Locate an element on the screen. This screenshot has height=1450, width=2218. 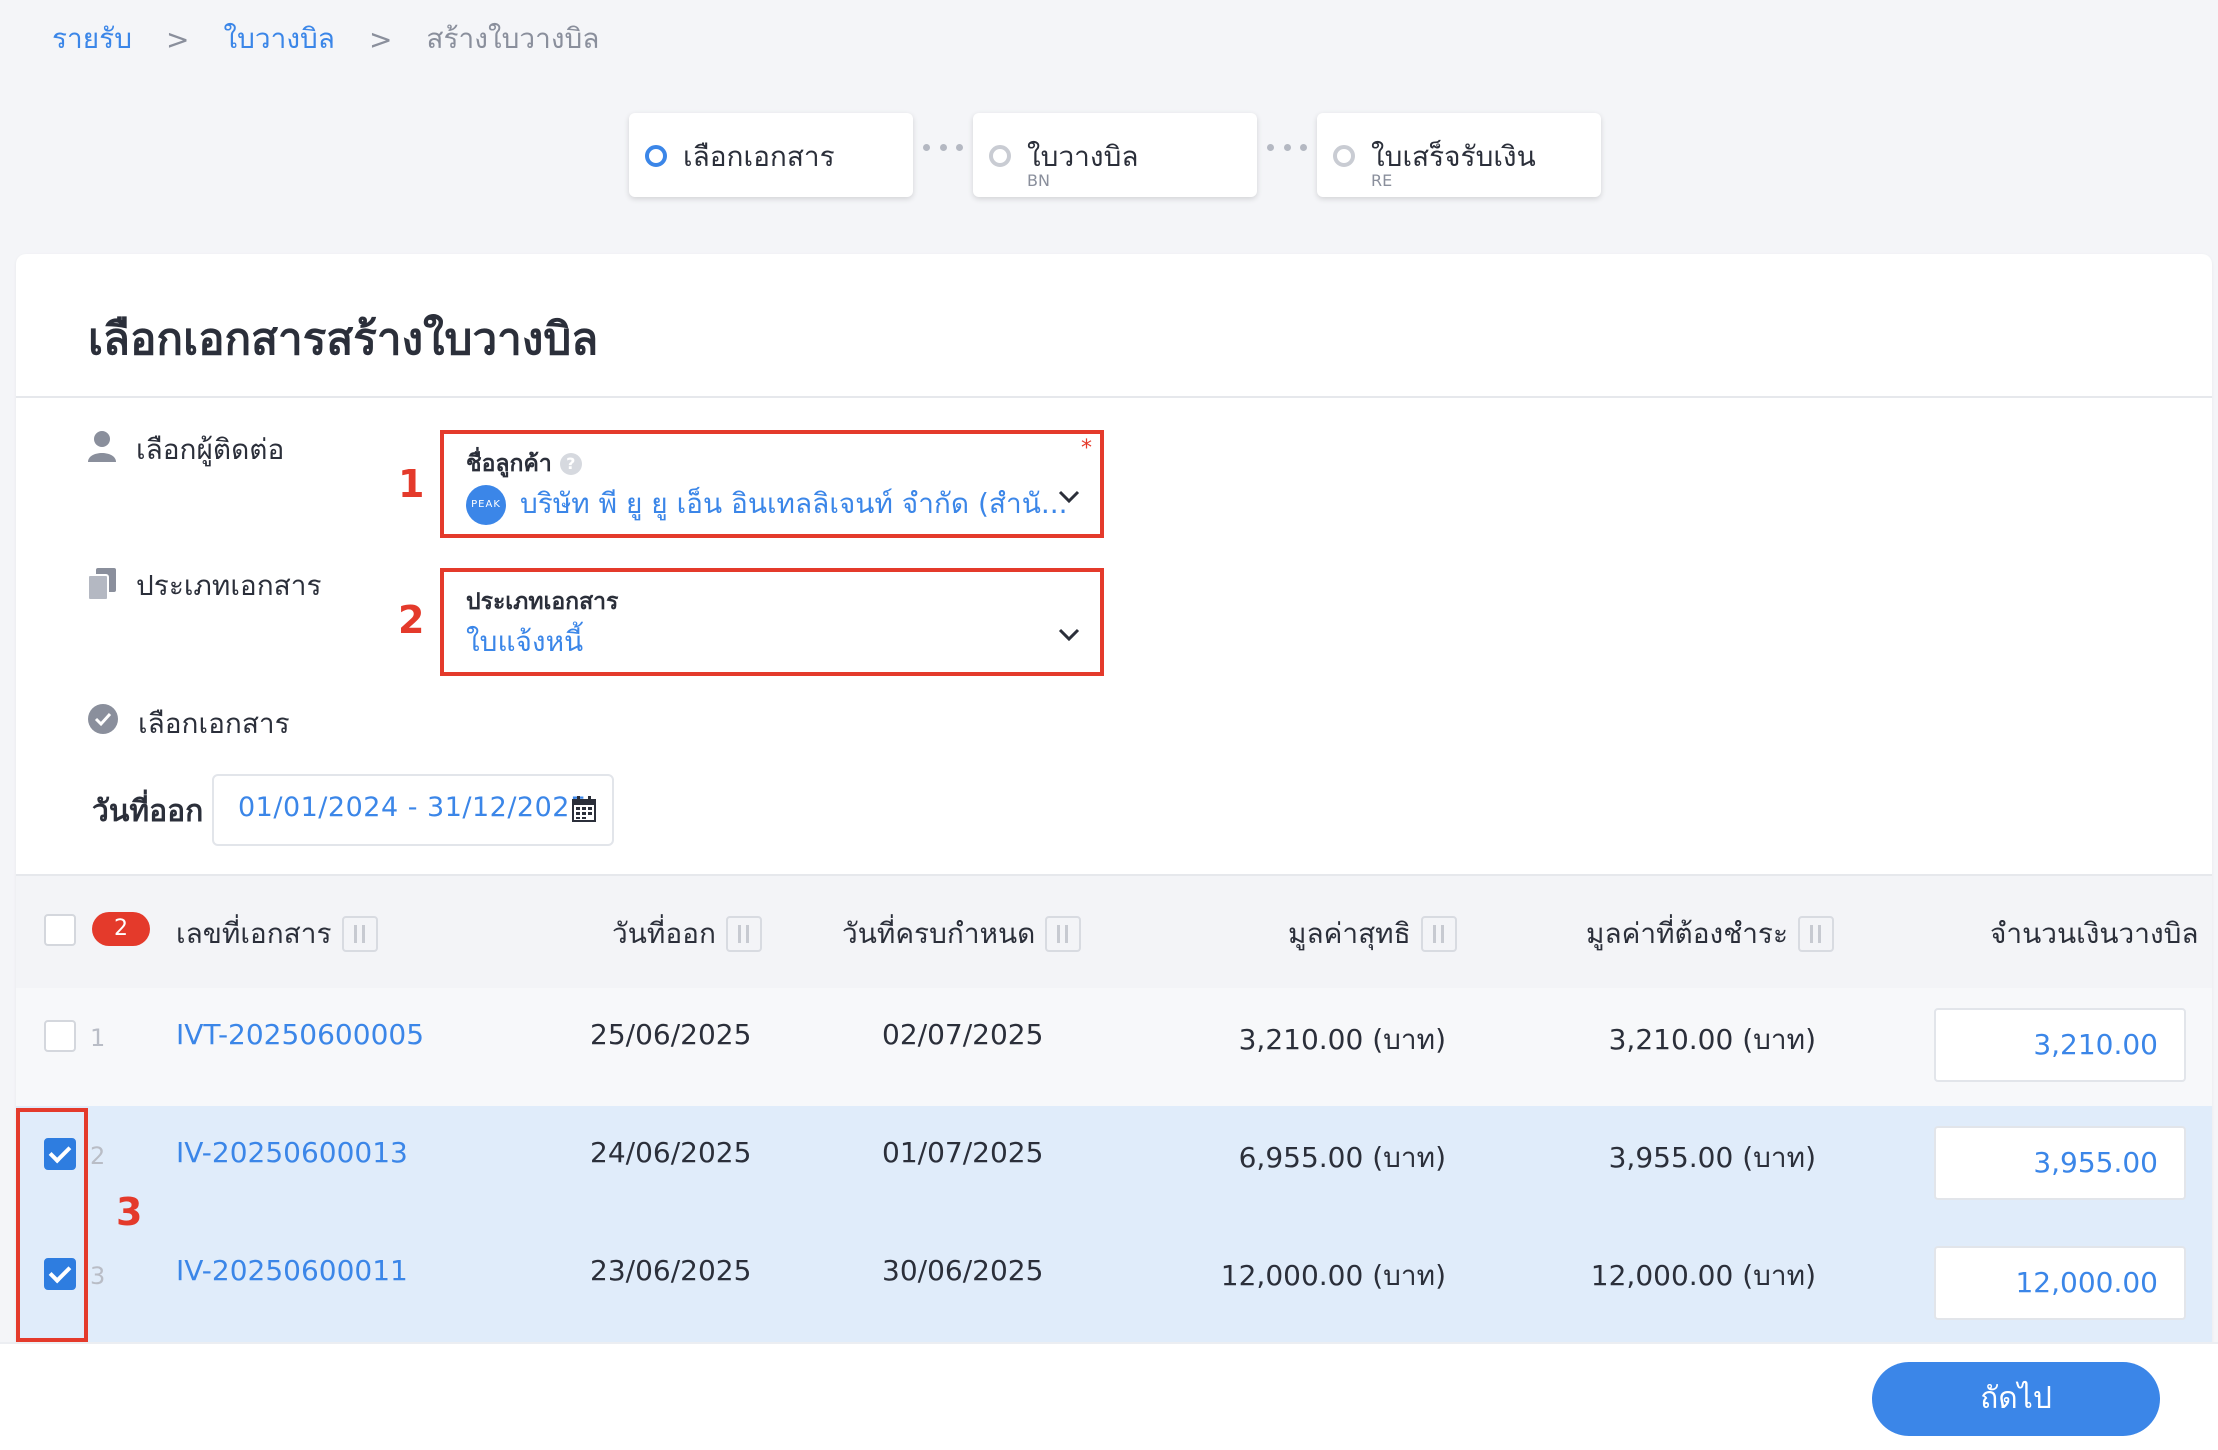
check-circle-icon is located at coordinates (103, 719).